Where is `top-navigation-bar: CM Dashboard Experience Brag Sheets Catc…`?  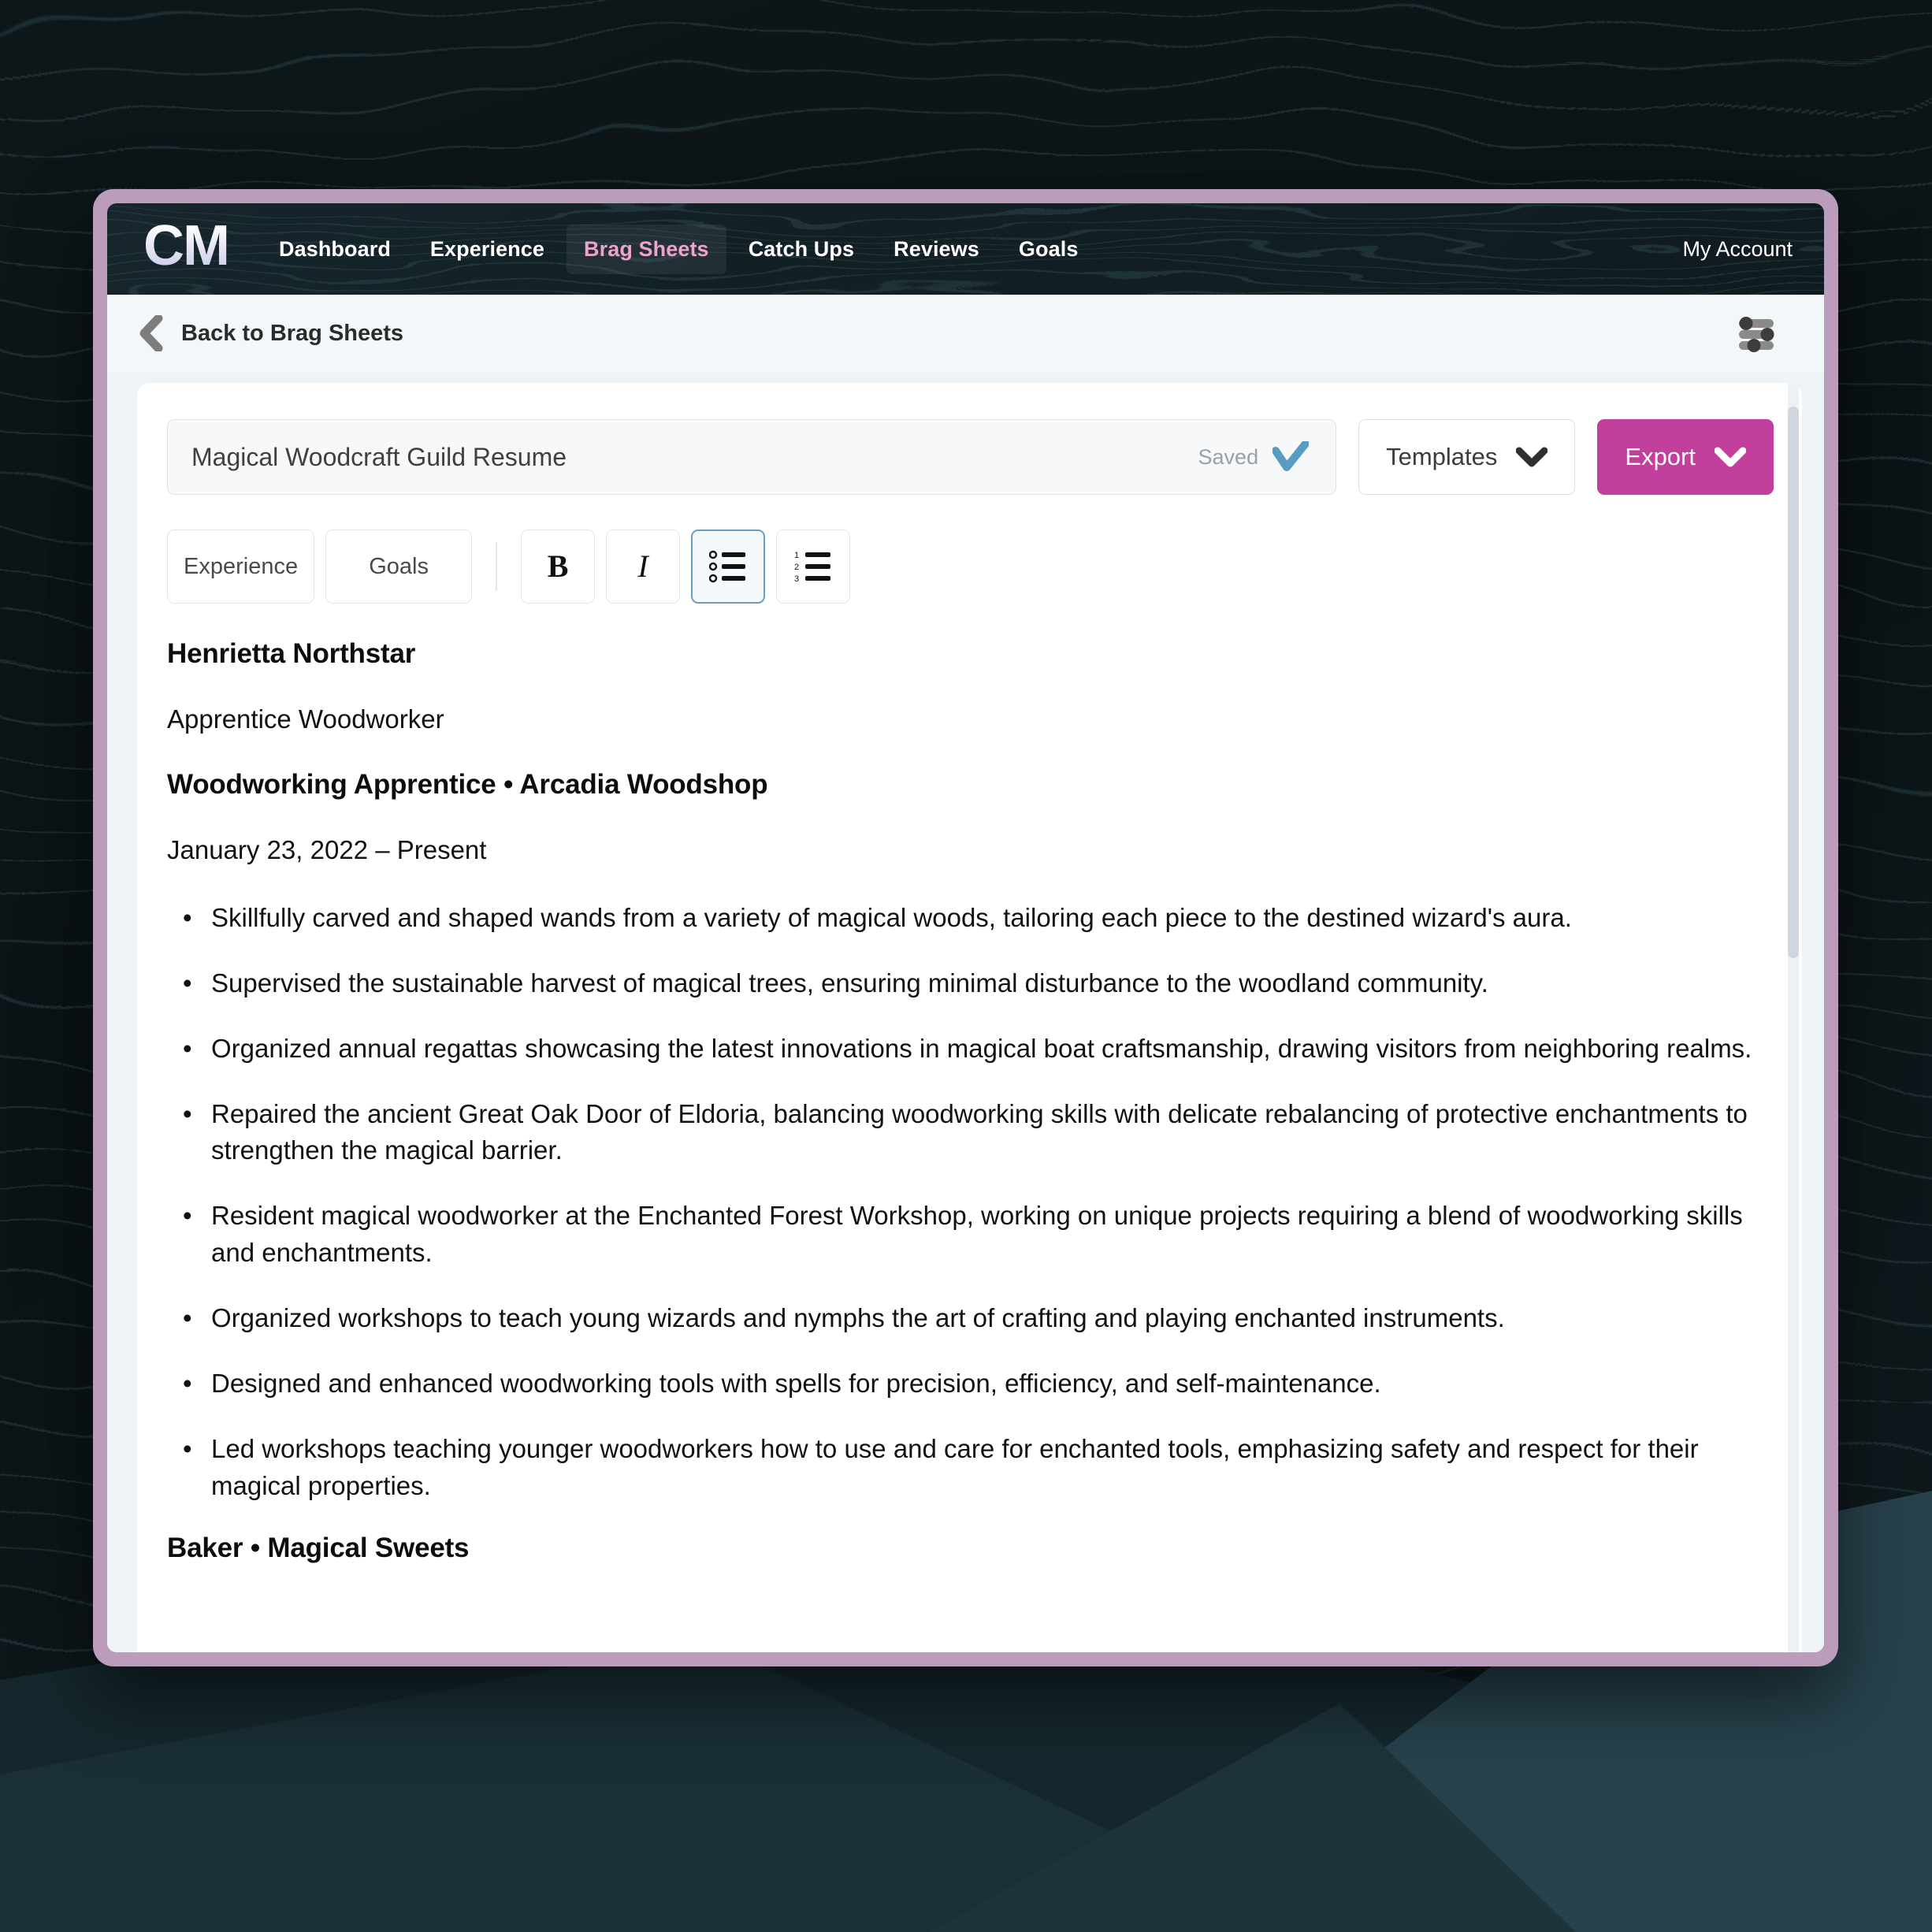 top-navigation-bar: CM Dashboard Experience Brag Sheets Catc… is located at coordinates (965, 249).